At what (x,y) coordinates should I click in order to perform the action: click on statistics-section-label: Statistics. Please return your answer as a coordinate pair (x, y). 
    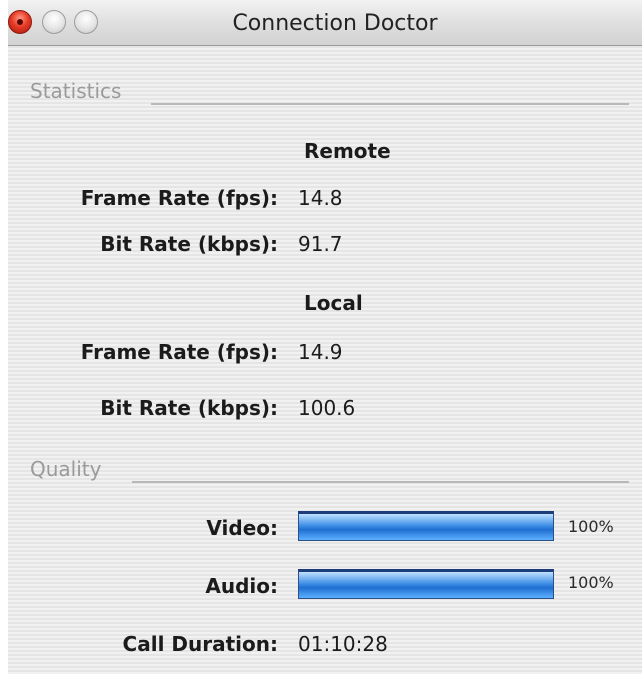
    Looking at the image, I should click on (76, 91).